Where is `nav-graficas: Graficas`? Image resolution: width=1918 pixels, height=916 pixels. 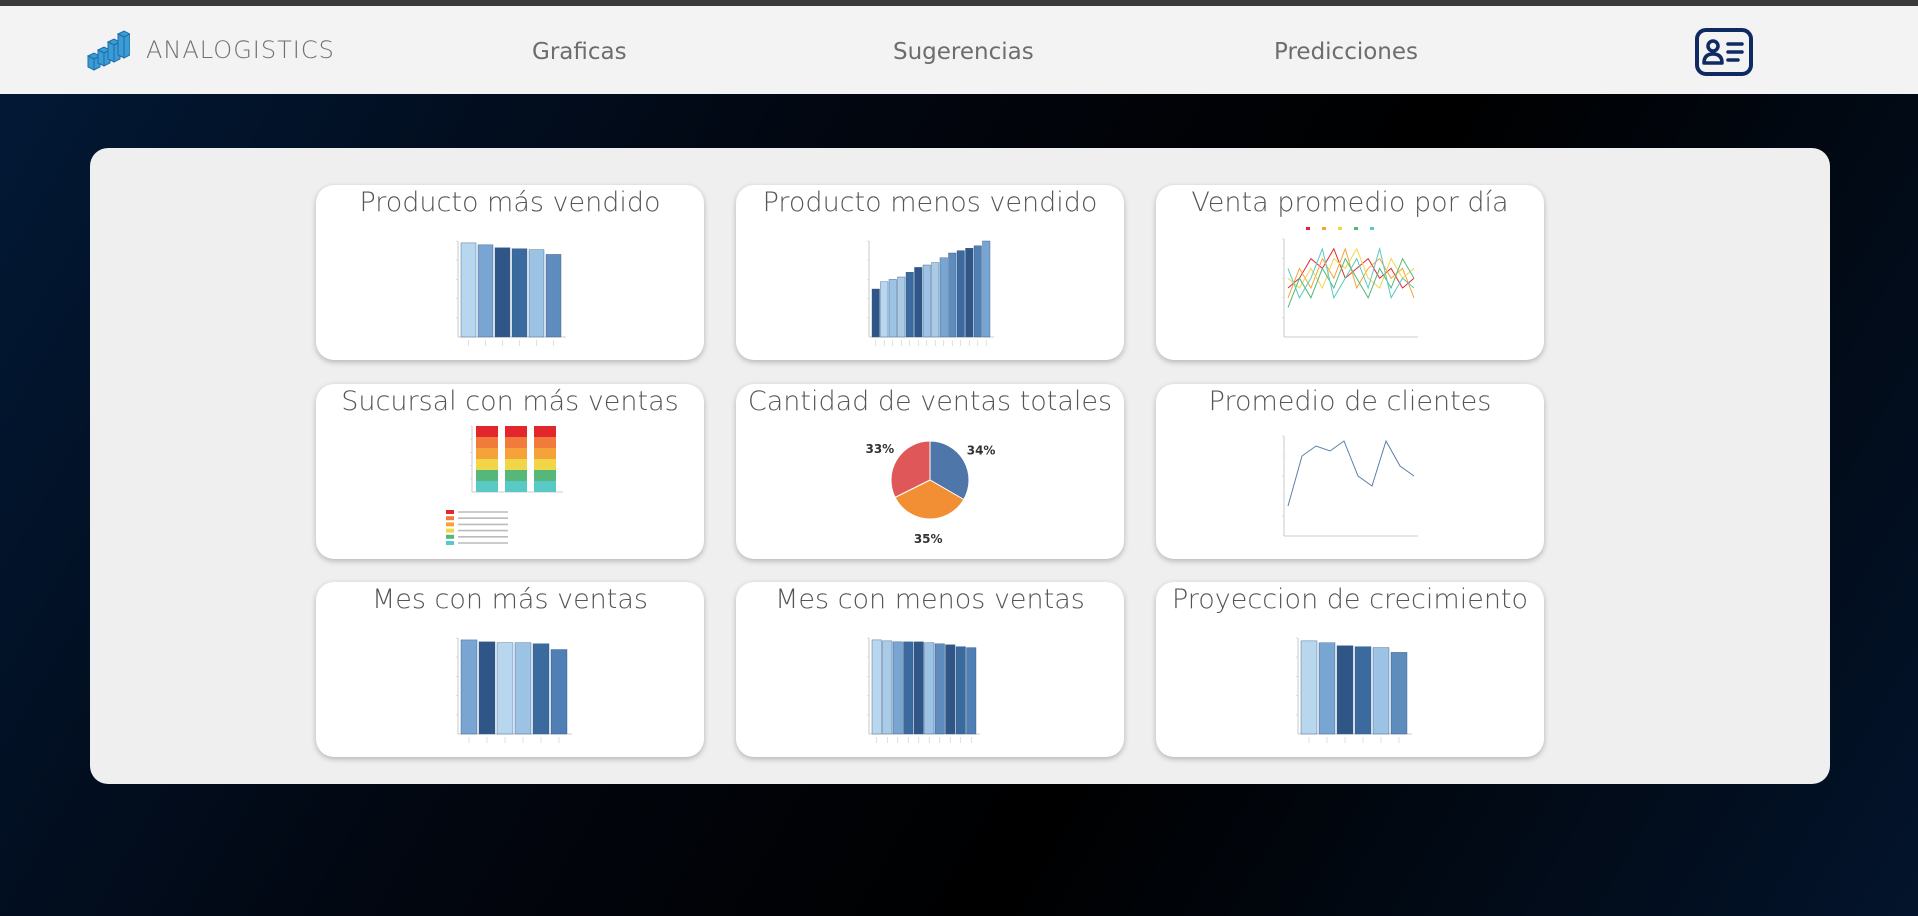 nav-graficas: Graficas is located at coordinates (579, 52).